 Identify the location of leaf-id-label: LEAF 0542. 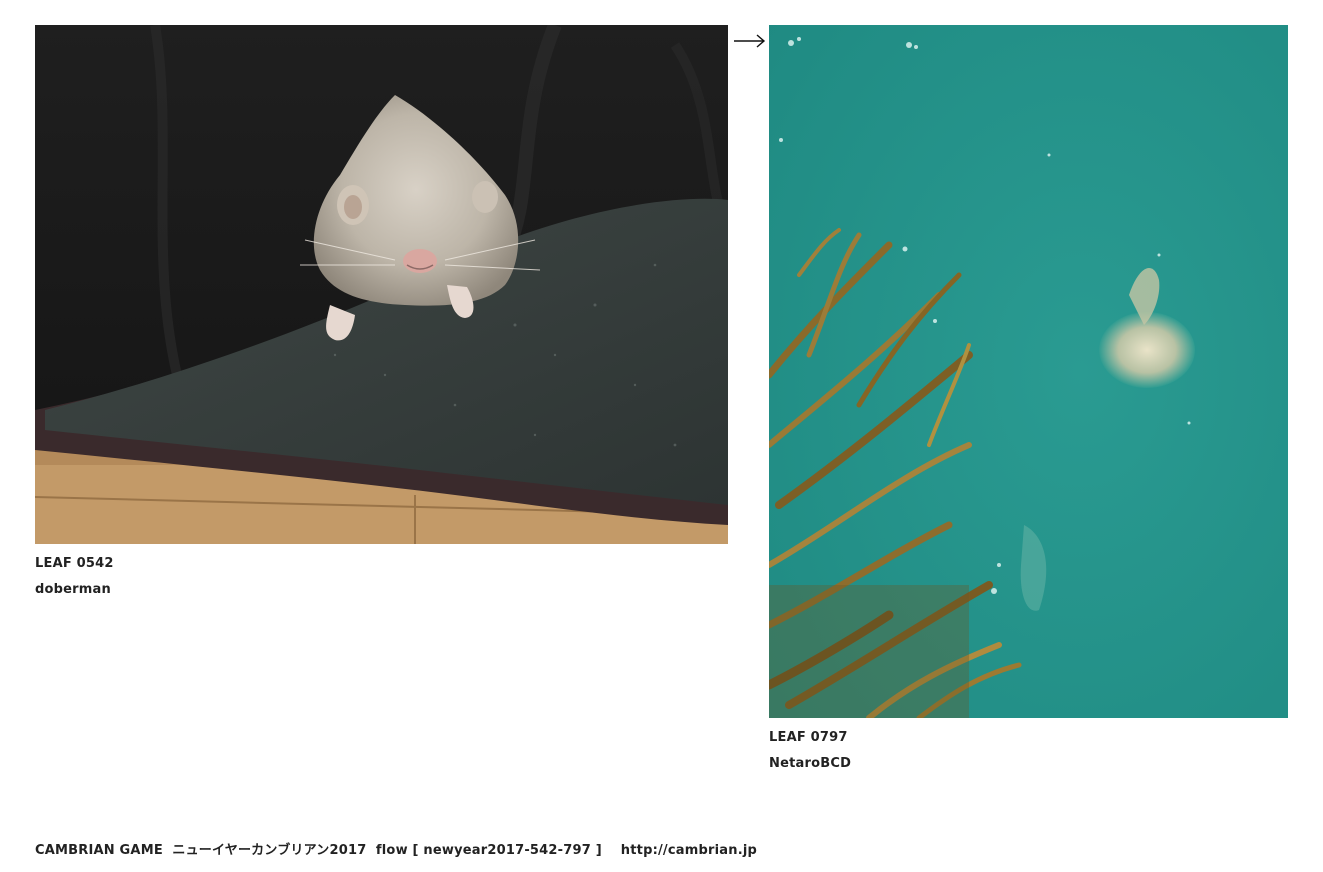
(74, 563).